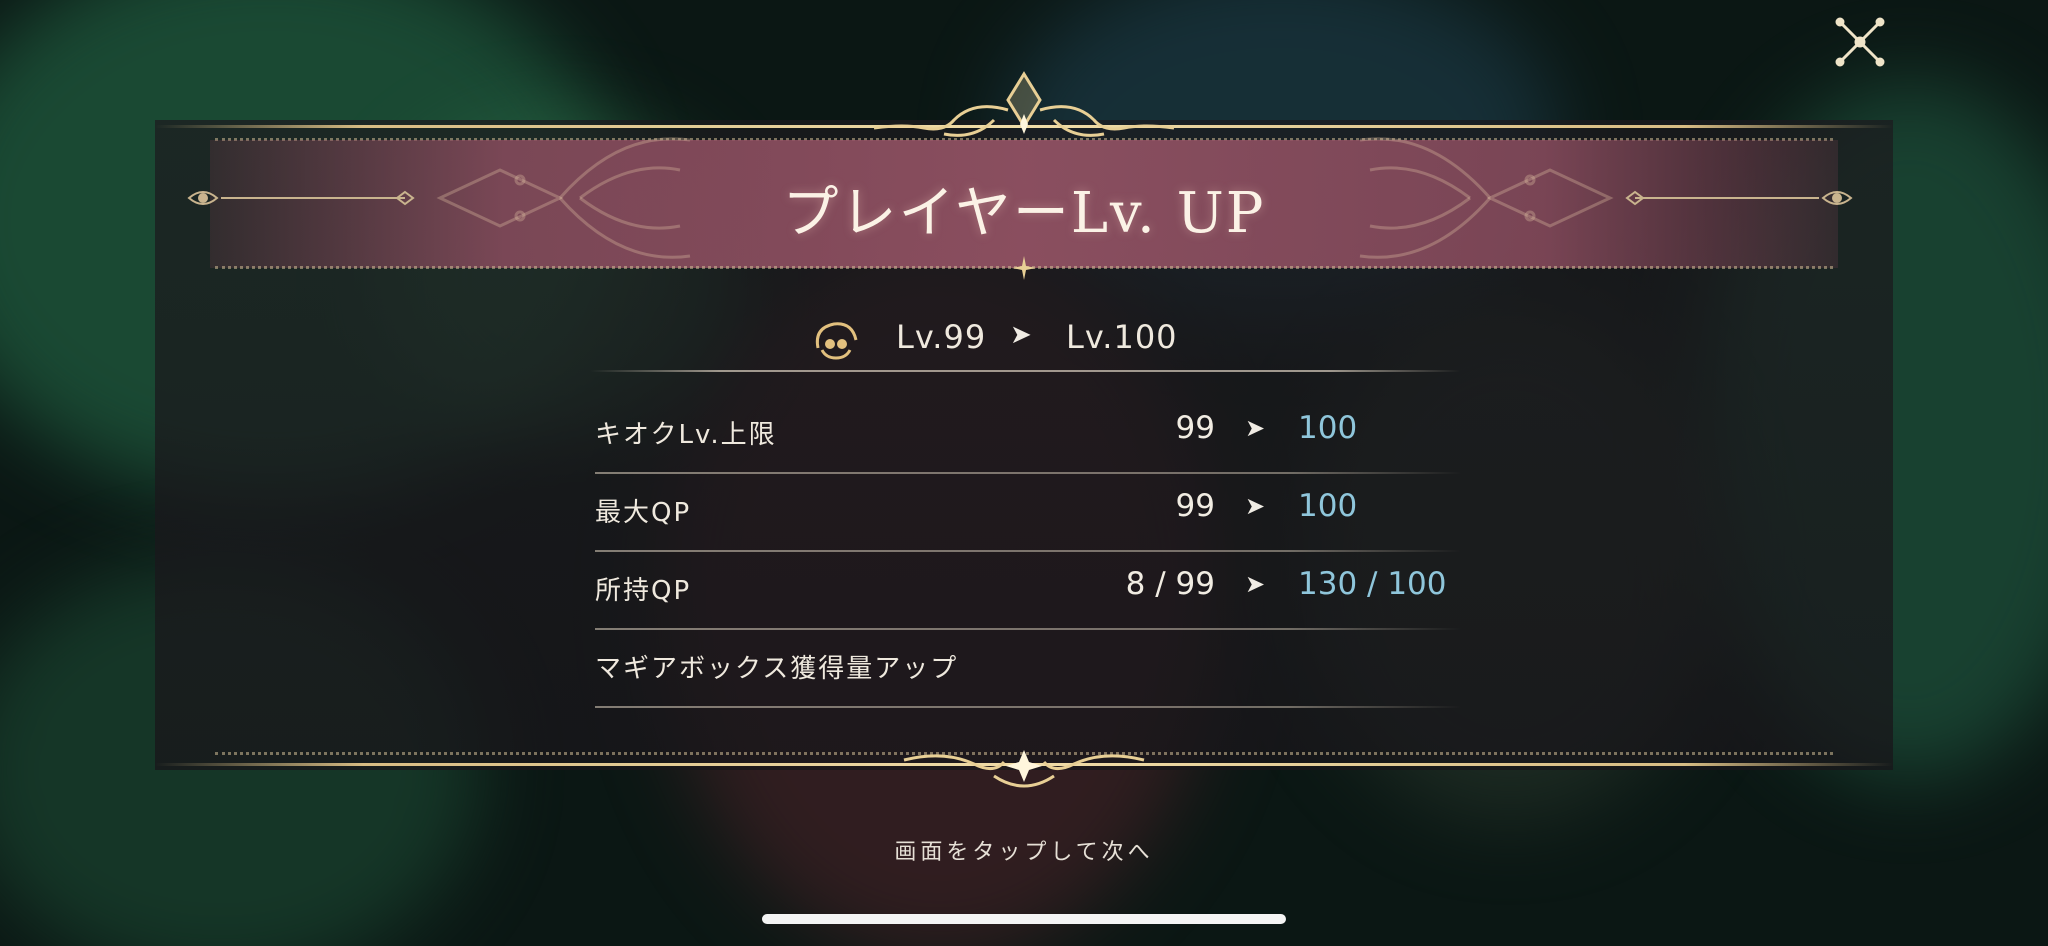  What do you see at coordinates (1024, 850) in the screenshot?
I see `tap-to-continue-hint: 画面をタップして次へ` at bounding box center [1024, 850].